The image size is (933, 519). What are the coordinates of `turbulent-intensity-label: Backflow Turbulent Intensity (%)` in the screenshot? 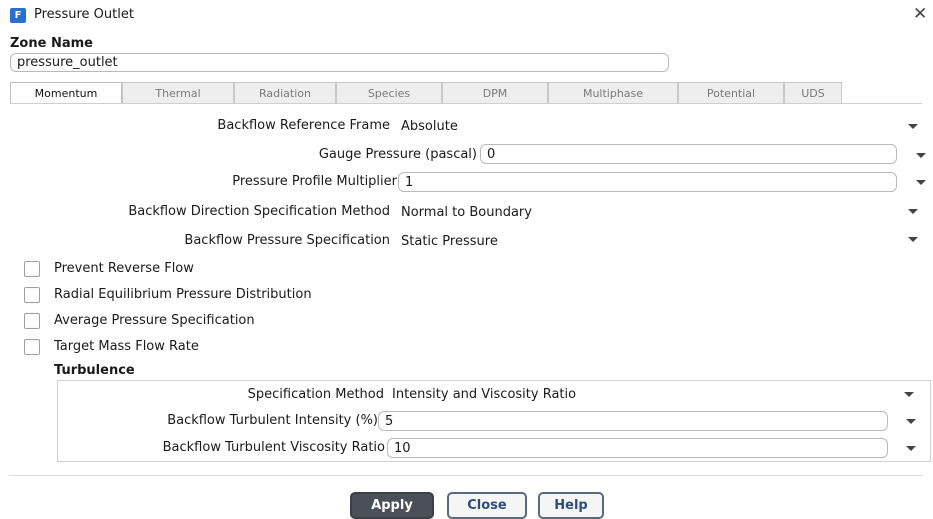 It's located at (272, 420).